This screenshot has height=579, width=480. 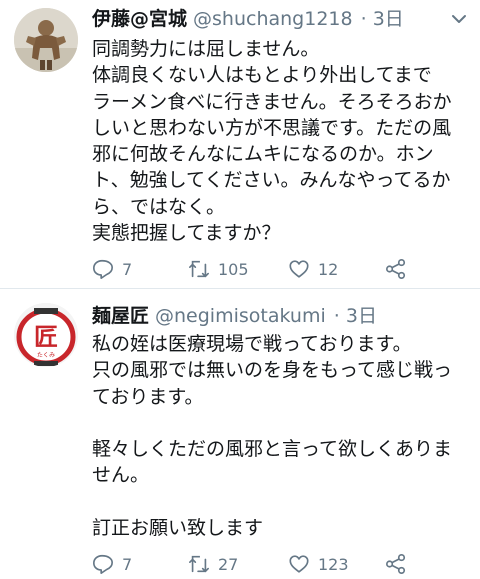 I want to click on retweet-button: 105, so click(x=218, y=269).